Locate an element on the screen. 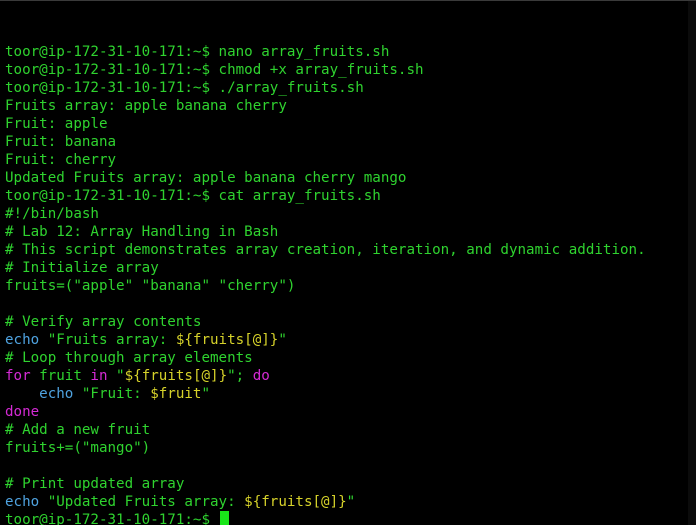 This screenshot has height=525, width=696. terminal-line: done is located at coordinates (350, 412).